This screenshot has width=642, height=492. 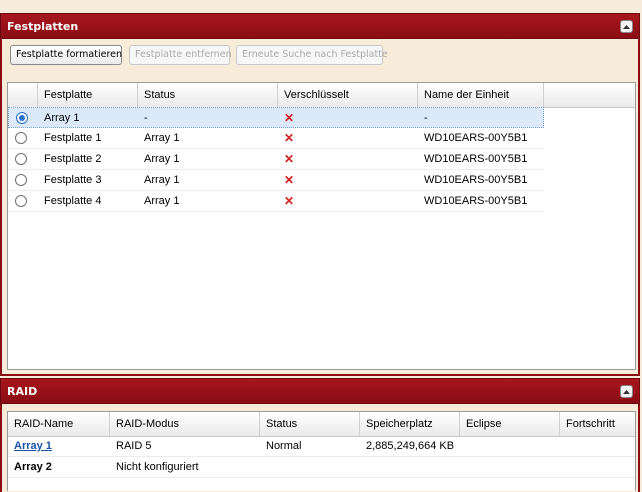 I want to click on column-header-capacity: Speicherplatz, so click(x=410, y=424).